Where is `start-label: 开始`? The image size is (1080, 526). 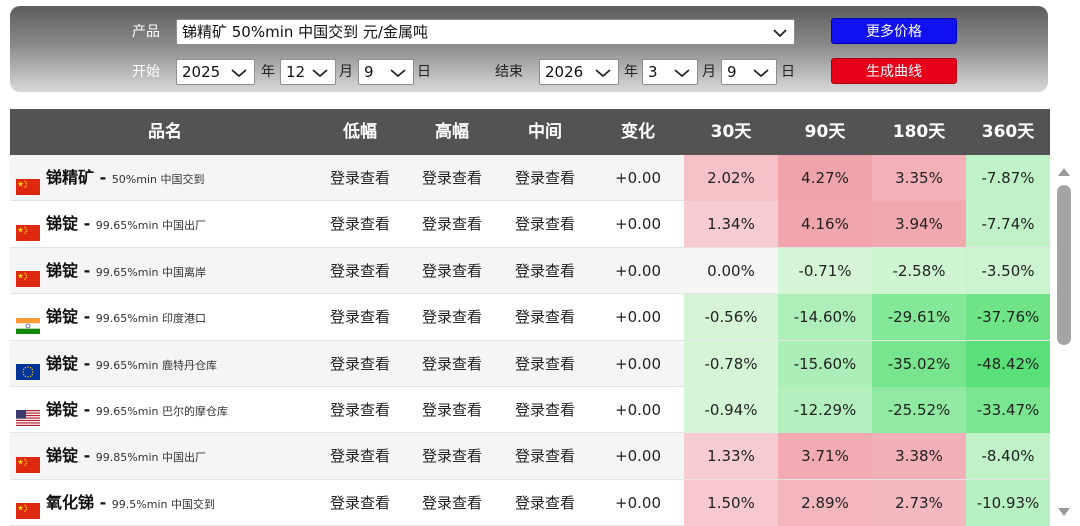
start-label: 开始 is located at coordinates (146, 72).